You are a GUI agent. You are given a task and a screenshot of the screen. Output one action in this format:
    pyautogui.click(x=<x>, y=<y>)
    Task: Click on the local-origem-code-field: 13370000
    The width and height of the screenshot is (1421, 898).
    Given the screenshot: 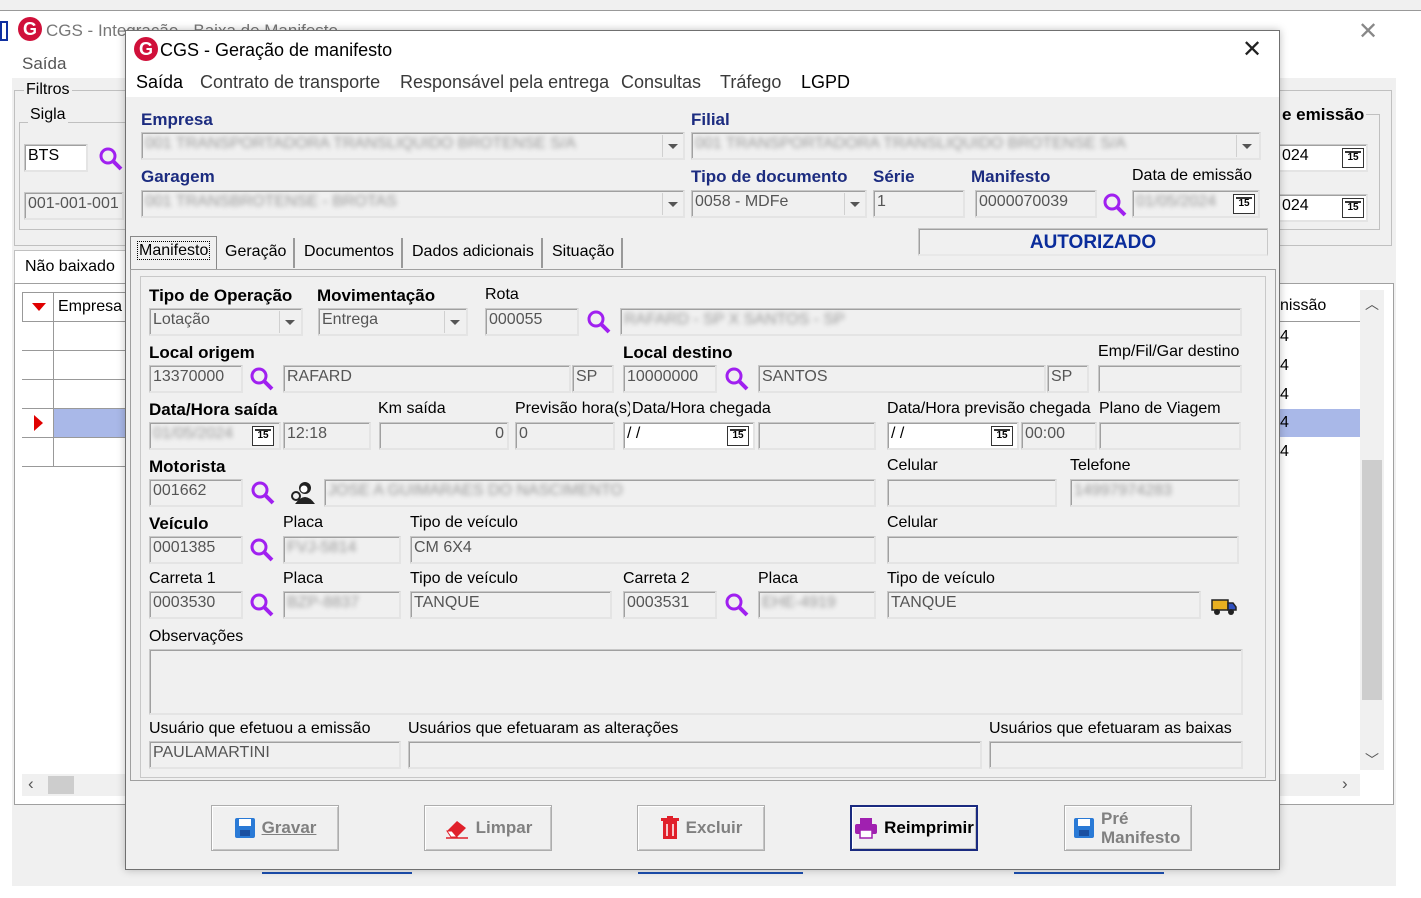 What is the action you would take?
    pyautogui.click(x=196, y=379)
    